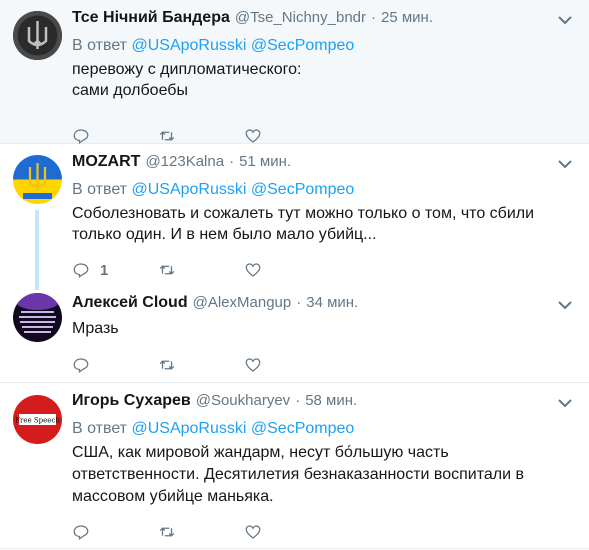  I want to click on avatar: Free Speech, so click(37, 419).